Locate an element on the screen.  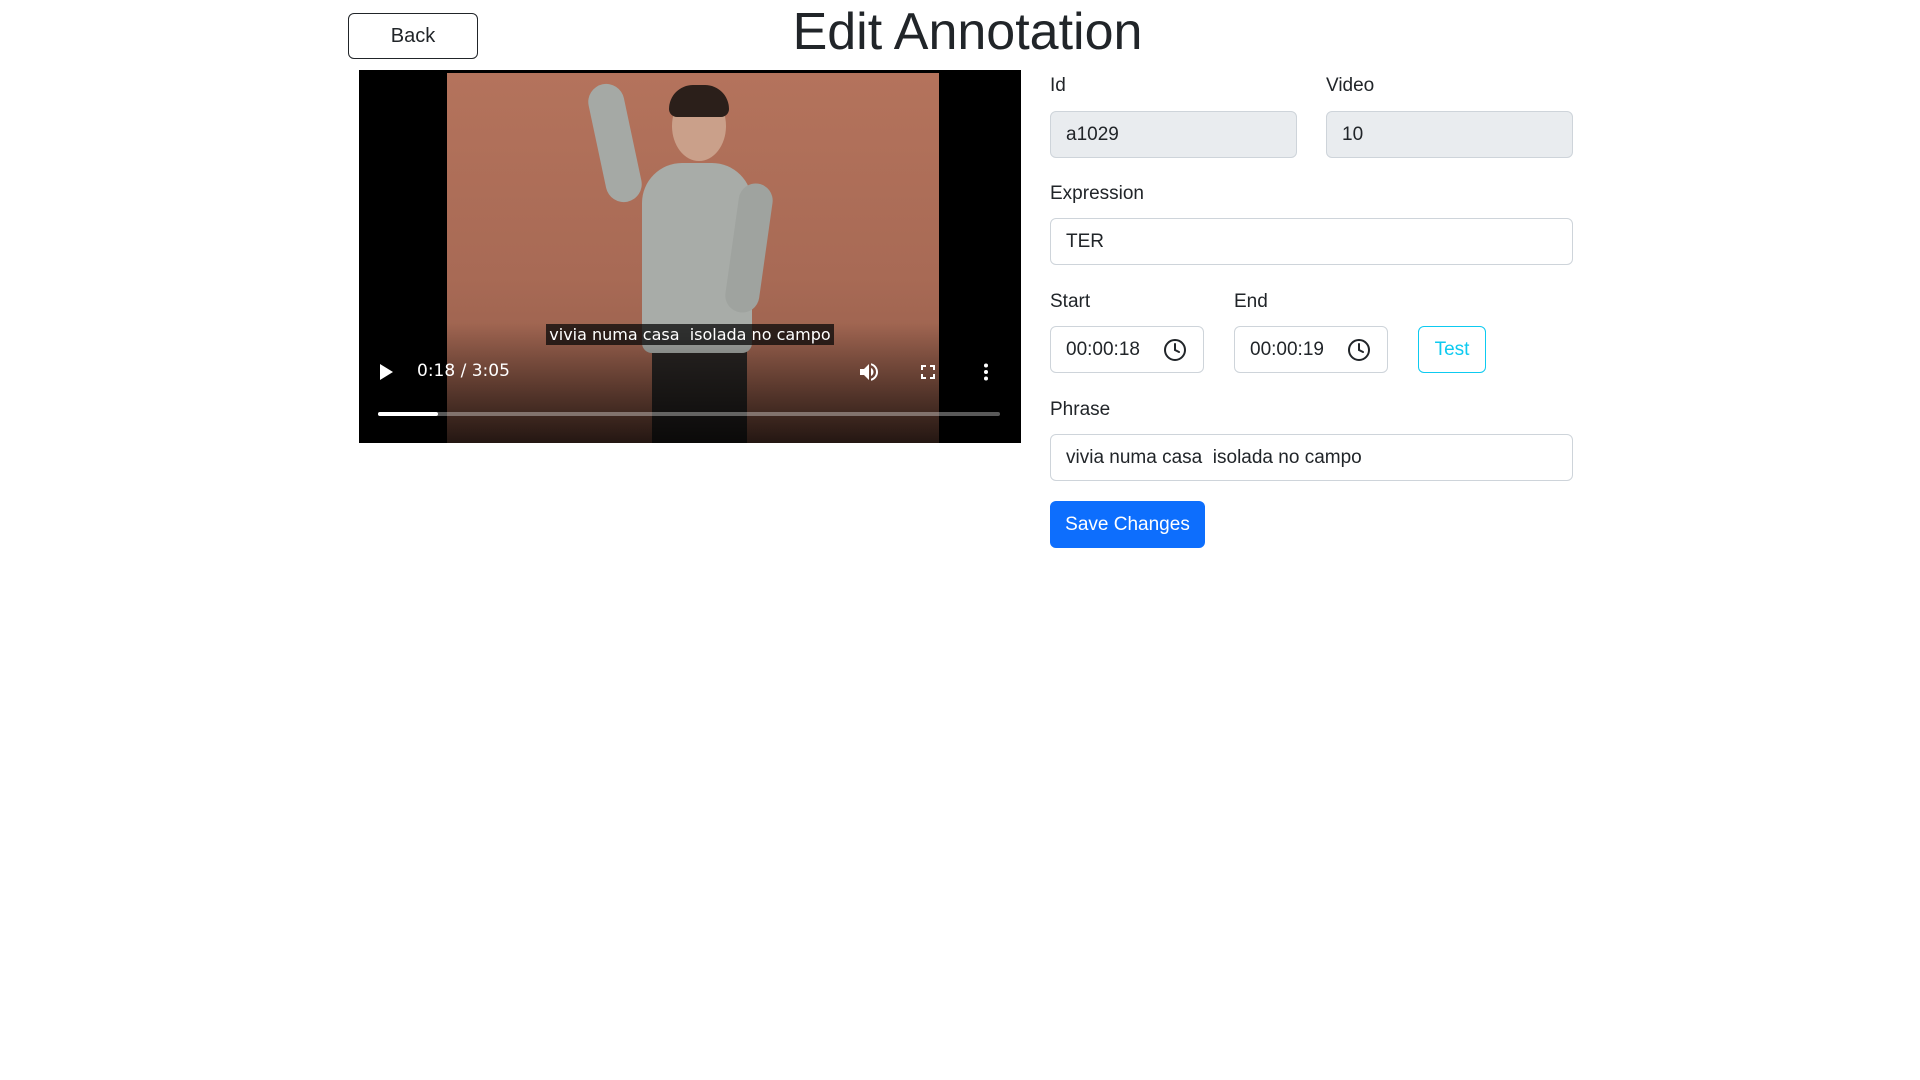
start-time-input: 00:00:18 is located at coordinates (1127, 349).